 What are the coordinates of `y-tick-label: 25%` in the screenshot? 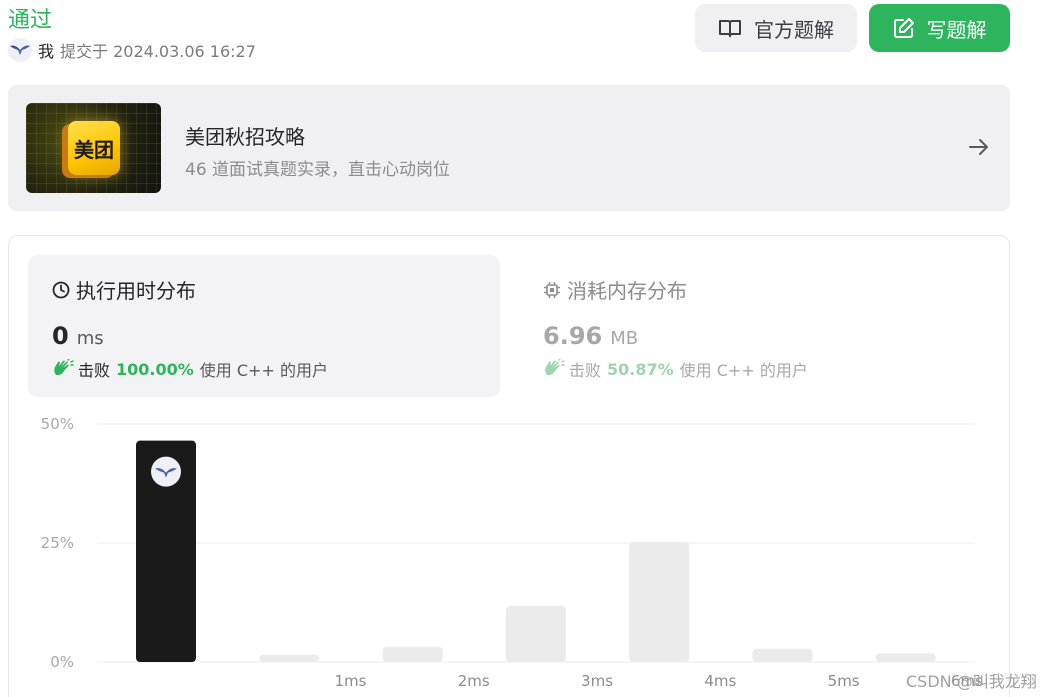 It's located at (57, 543).